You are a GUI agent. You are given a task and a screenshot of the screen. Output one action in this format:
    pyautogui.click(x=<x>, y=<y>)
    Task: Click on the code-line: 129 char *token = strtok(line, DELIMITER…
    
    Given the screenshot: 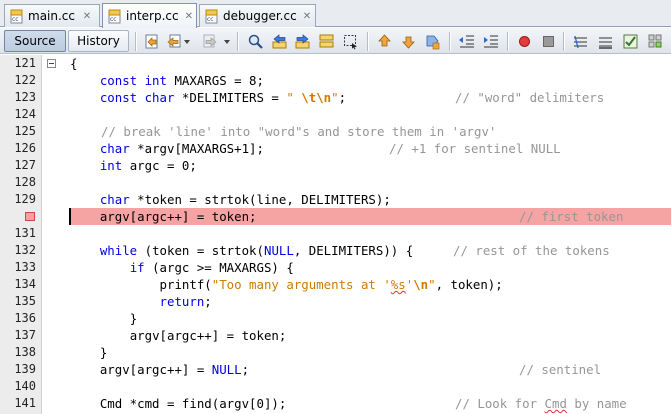 What is the action you would take?
    pyautogui.click(x=335, y=199)
    